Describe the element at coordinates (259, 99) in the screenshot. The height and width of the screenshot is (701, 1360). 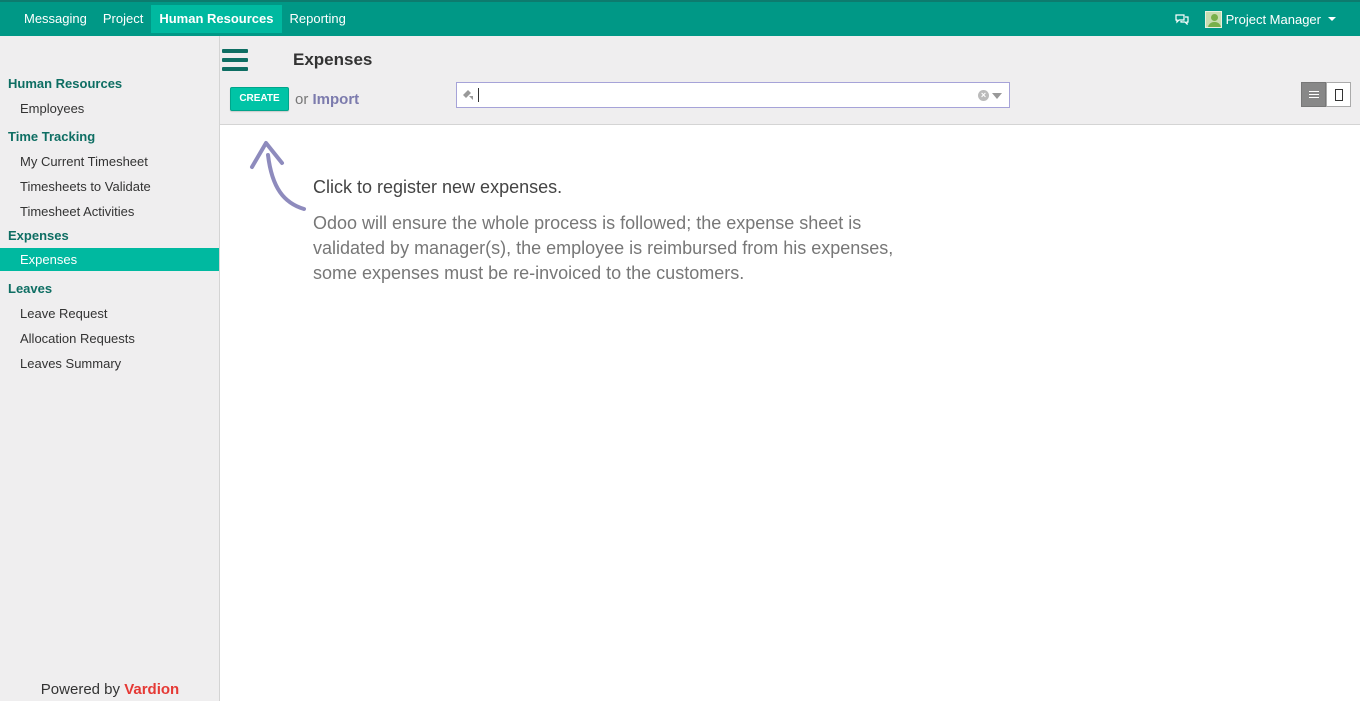
I see `create-button: CREATE` at that location.